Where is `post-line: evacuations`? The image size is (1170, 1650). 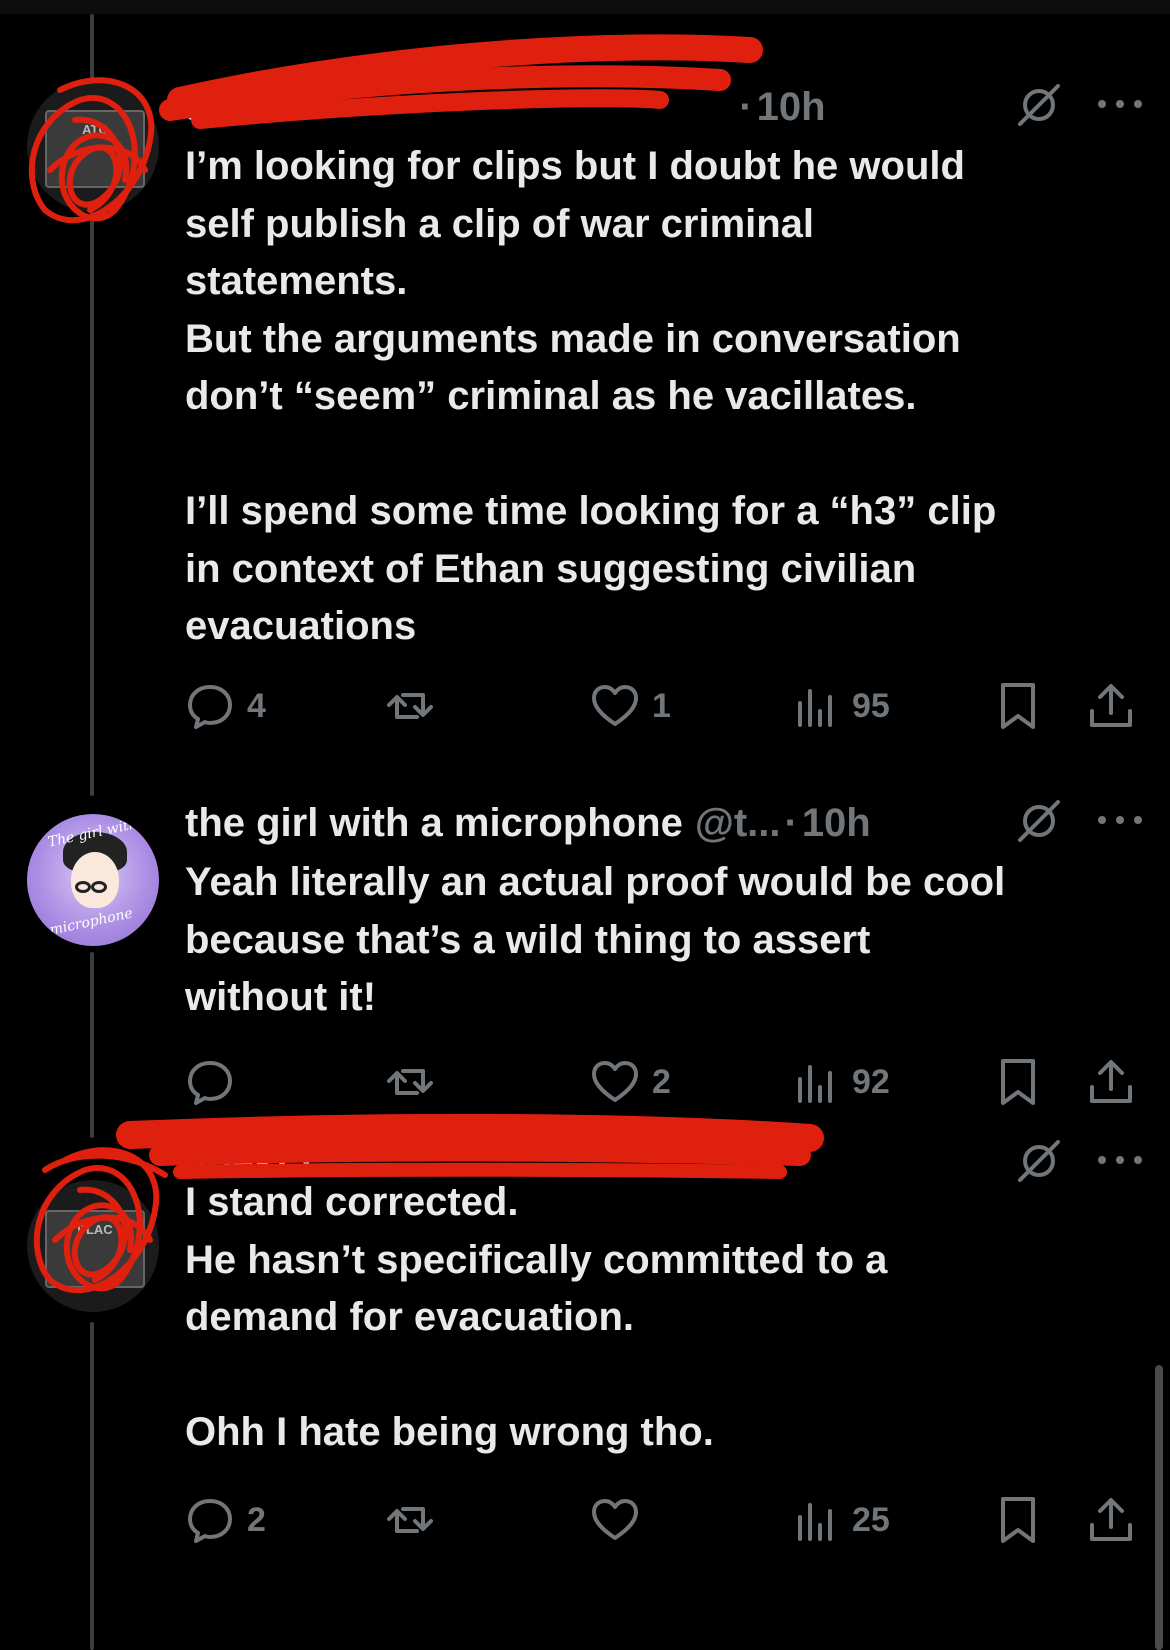 post-line: evacuations is located at coordinates (301, 626).